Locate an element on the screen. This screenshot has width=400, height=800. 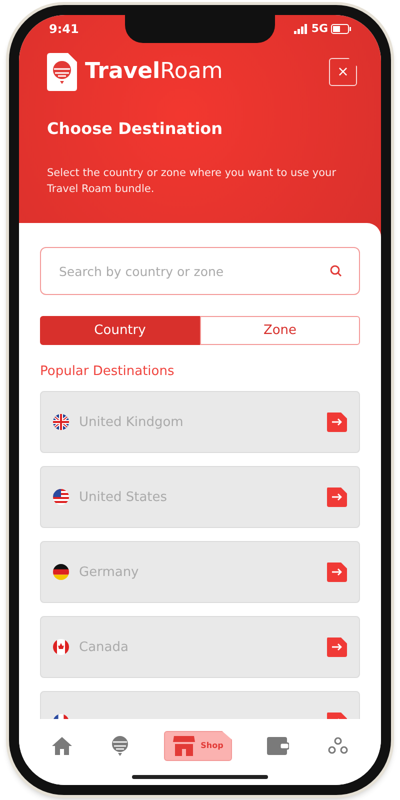
home-icon is located at coordinates (62, 746).